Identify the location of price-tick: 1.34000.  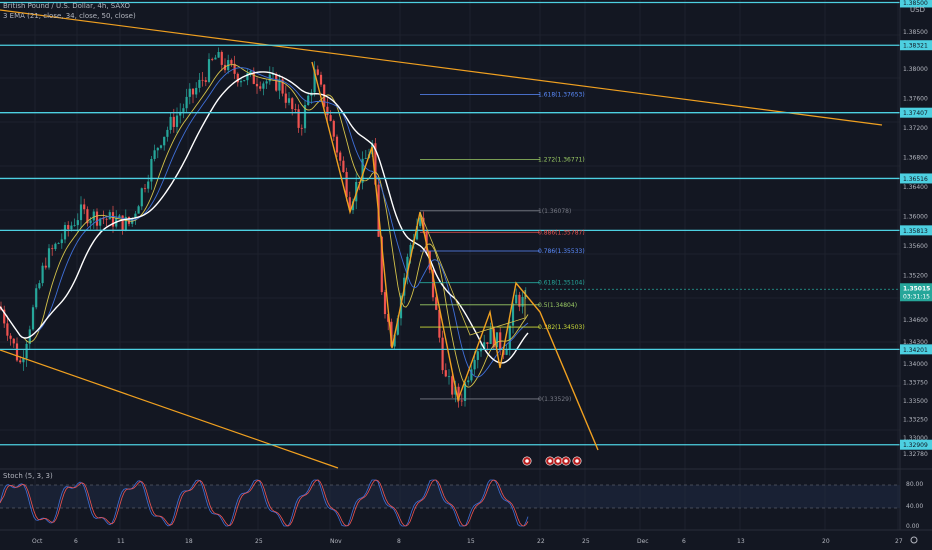
(915, 364).